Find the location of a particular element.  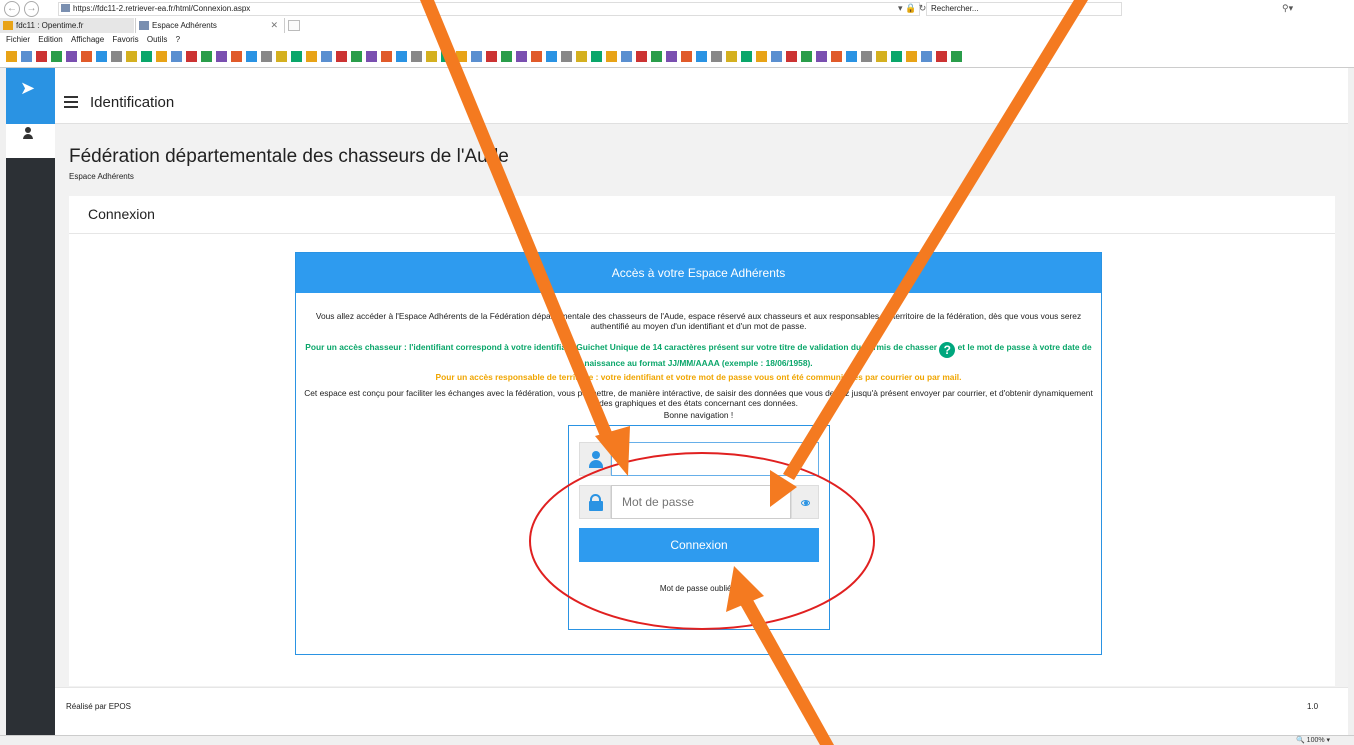

tab-espace-adherents: Espace Adhérents ✕ is located at coordinates (210, 25).